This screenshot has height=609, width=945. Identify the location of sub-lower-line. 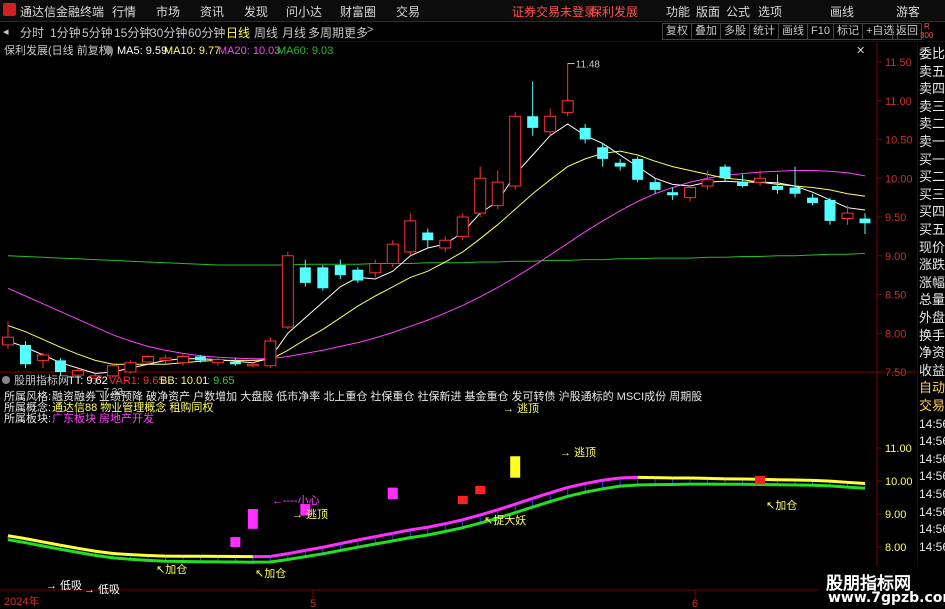
(436, 523).